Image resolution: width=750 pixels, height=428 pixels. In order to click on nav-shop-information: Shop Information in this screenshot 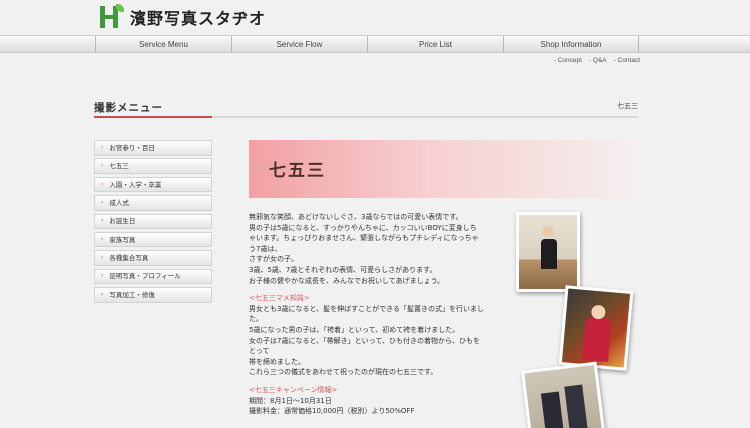, I will do `click(571, 44)`.